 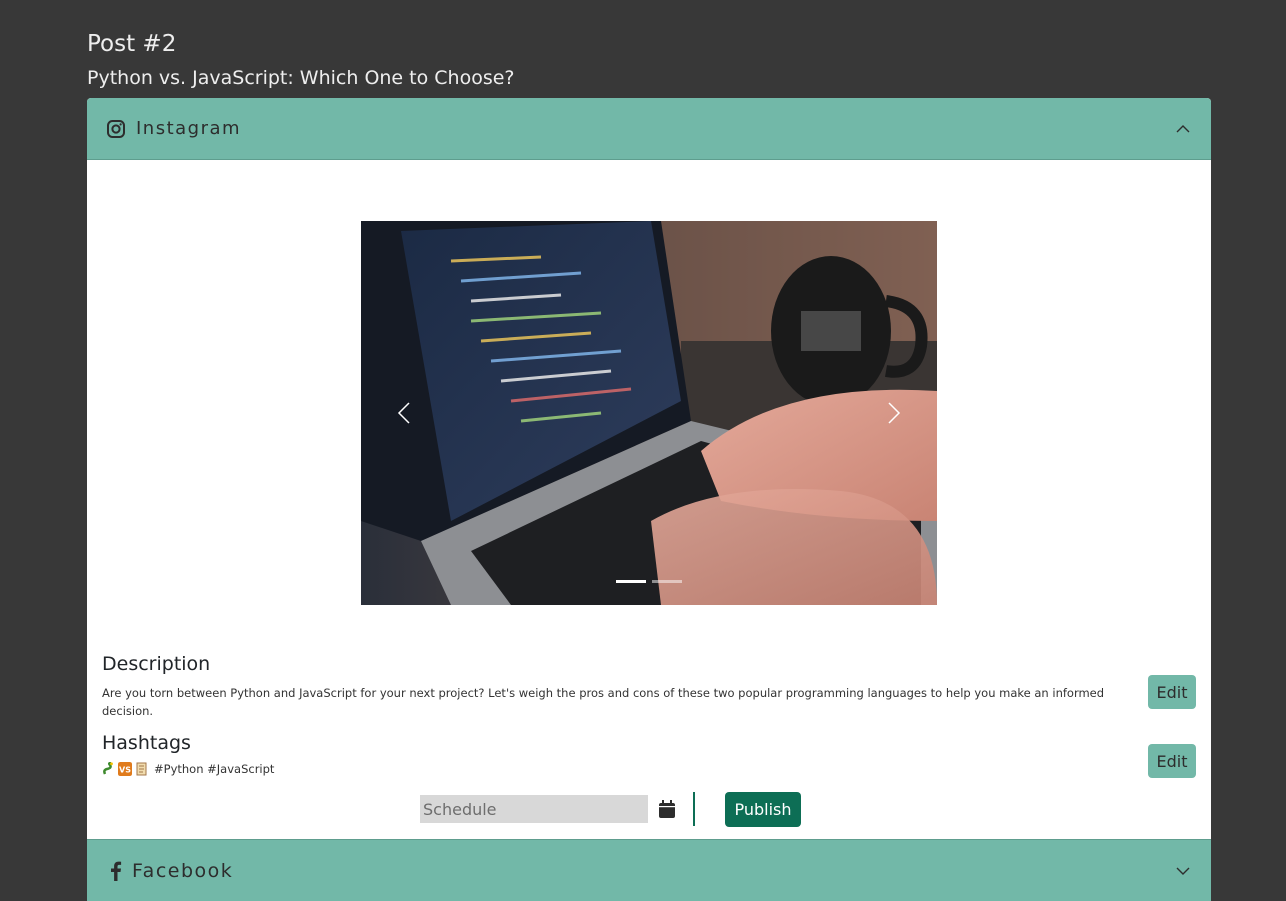 I want to click on vs-icon: VS, so click(x=125, y=769).